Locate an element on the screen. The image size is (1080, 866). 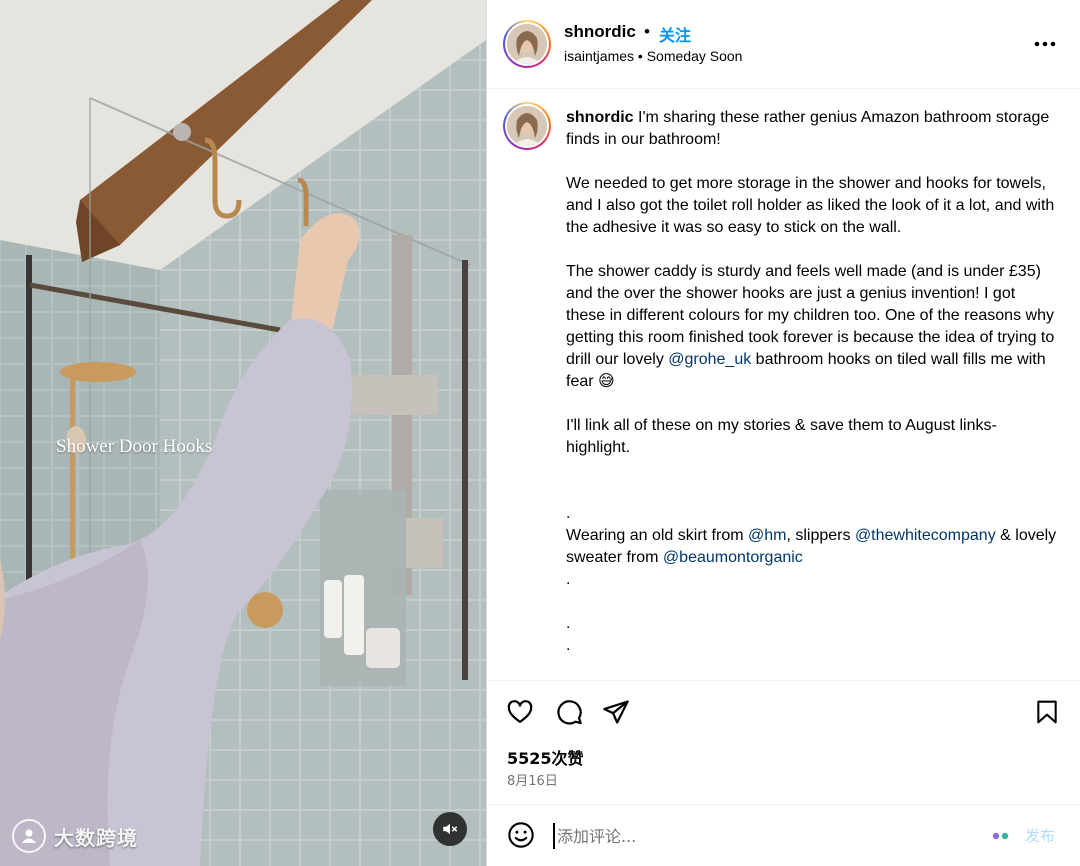
comment-button is located at coordinates (569, 712).